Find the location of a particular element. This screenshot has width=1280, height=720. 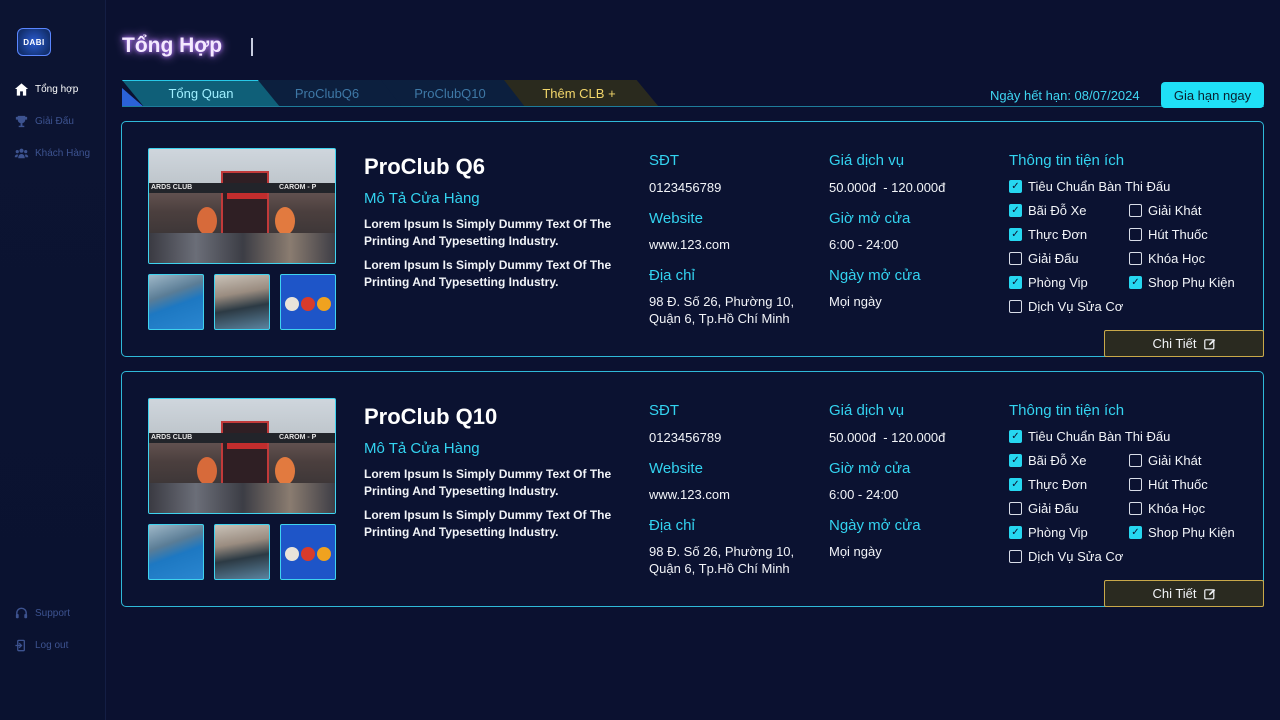

address-value: 98 Đ. Số 26, Phường 10, is located at coordinates (722, 301).